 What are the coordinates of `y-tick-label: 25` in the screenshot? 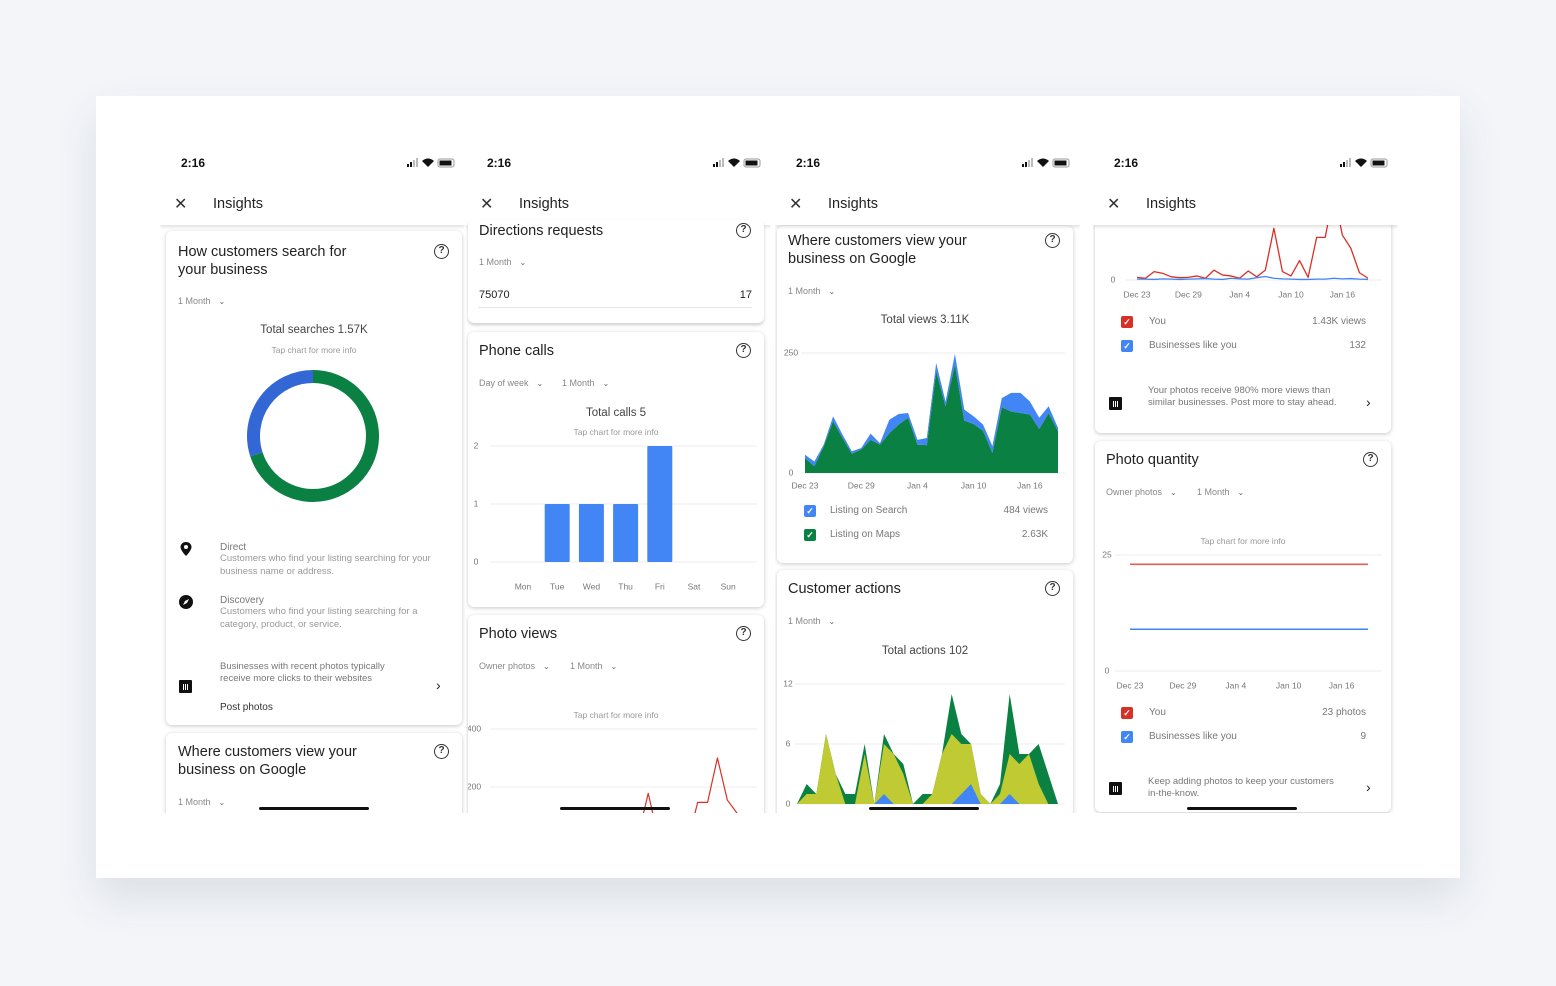 It's located at (1107, 554).